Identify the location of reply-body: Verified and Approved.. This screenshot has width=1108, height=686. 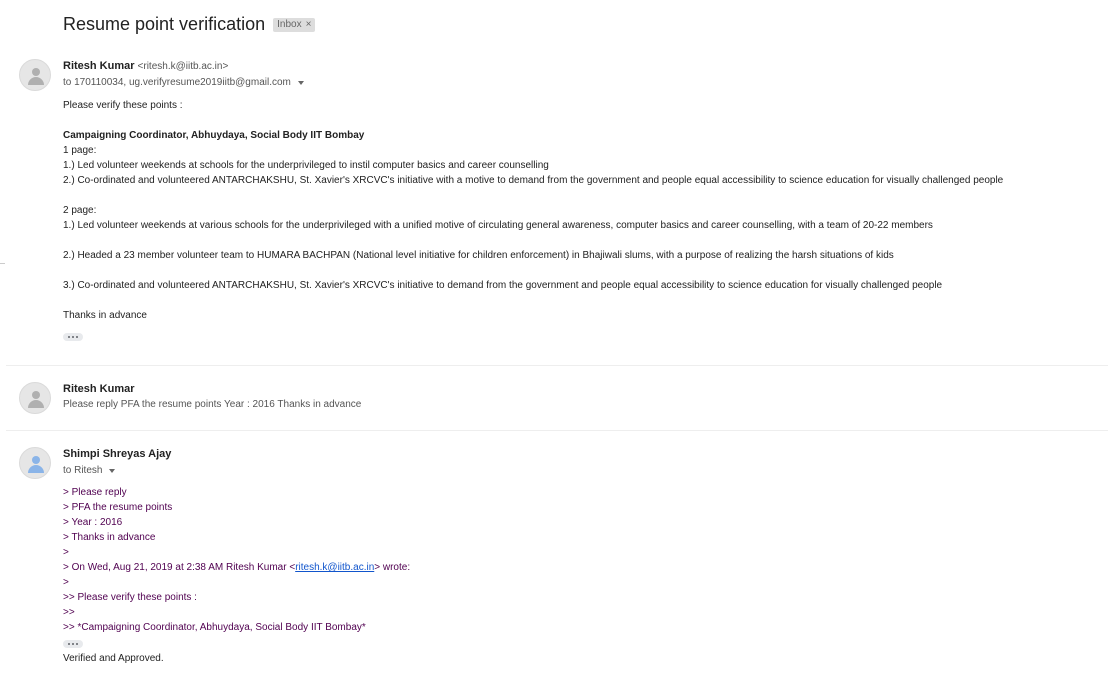
(113, 658).